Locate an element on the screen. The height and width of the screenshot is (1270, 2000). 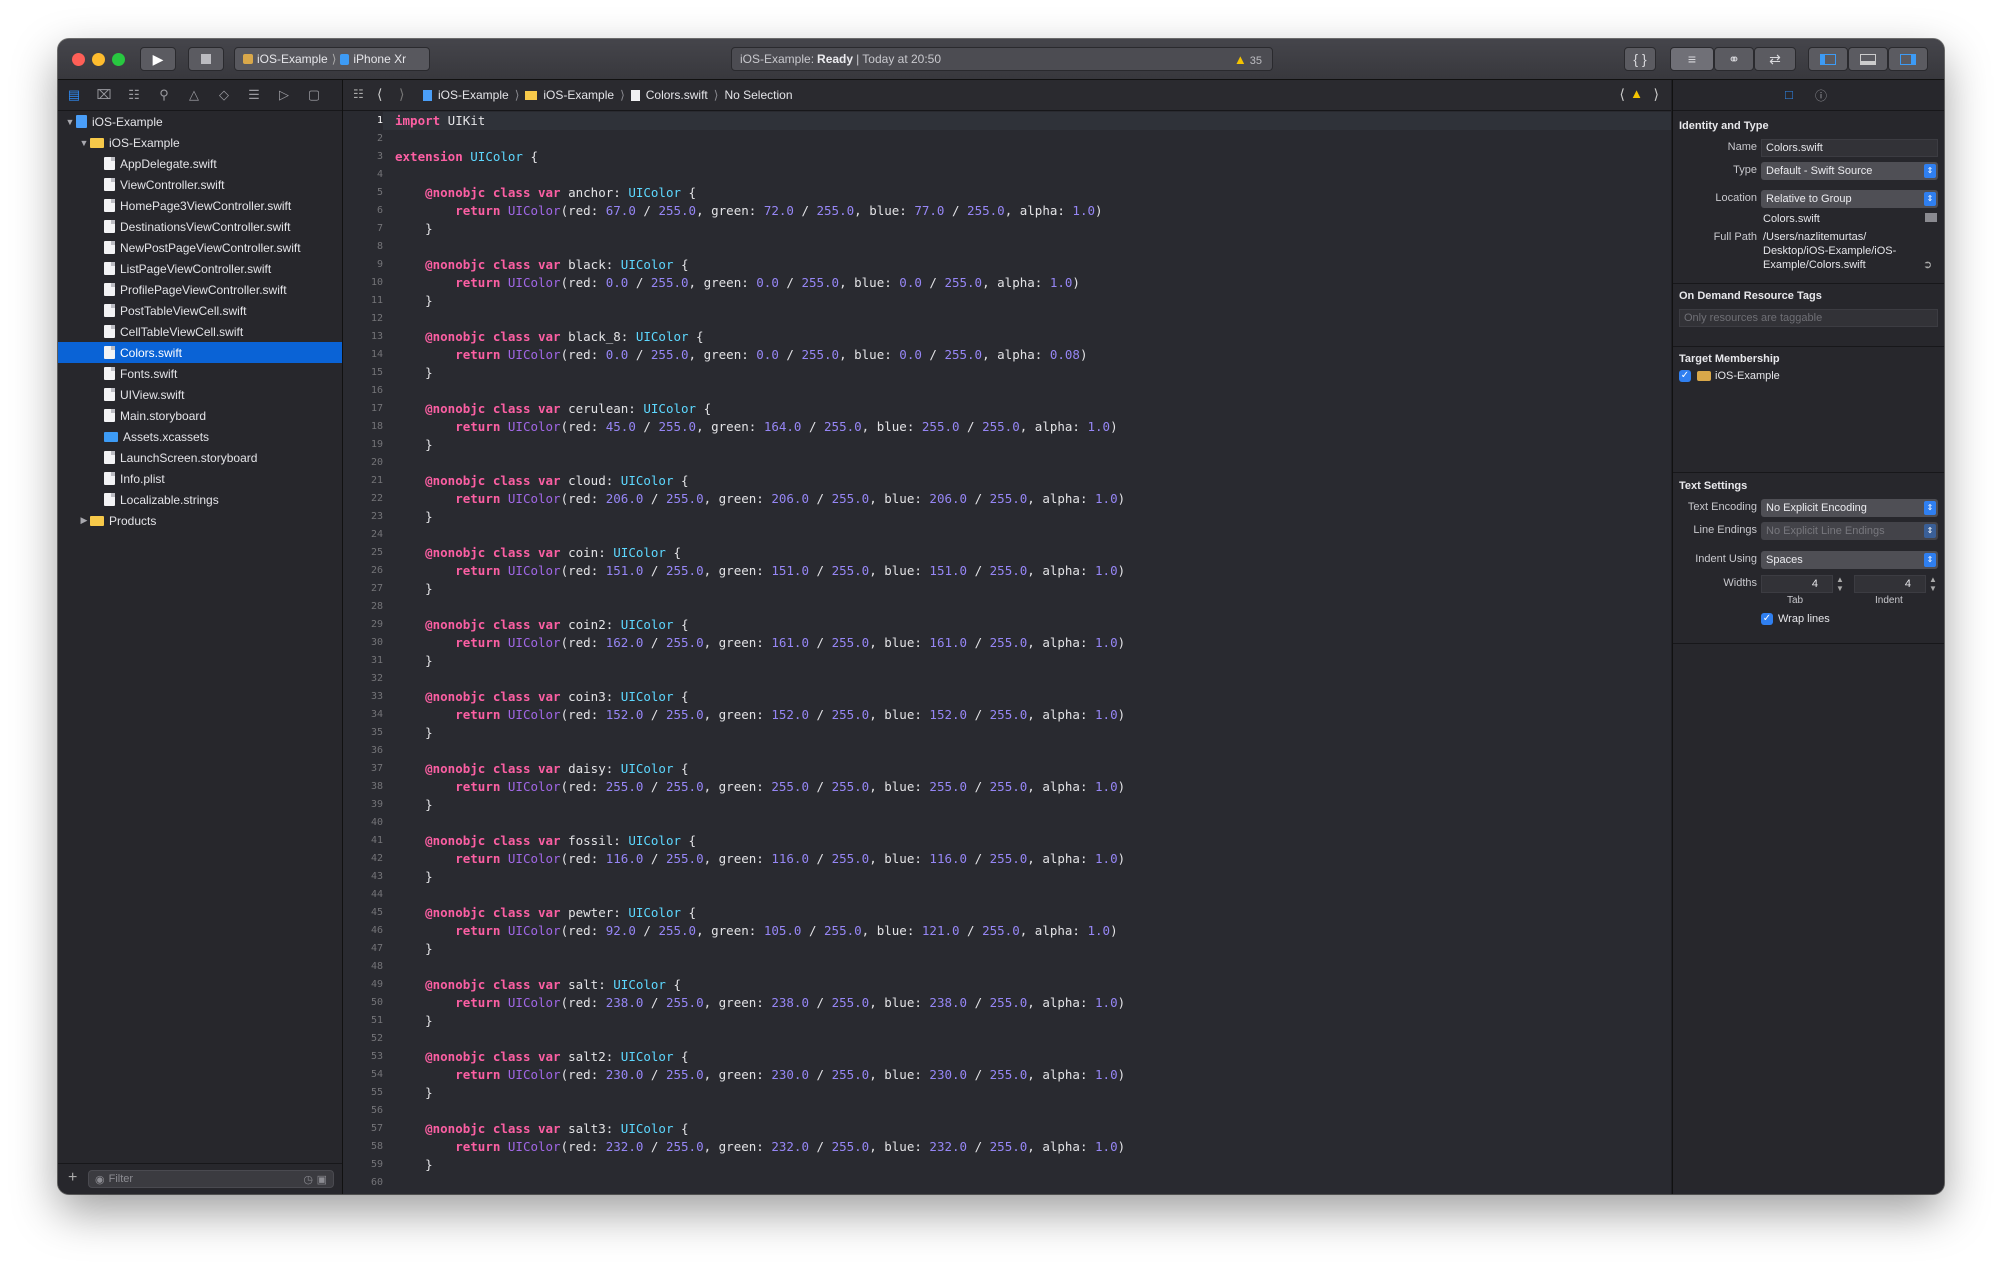
code-line: @nonobjc class var pewter: UIColor { is located at coordinates (1030, 913).